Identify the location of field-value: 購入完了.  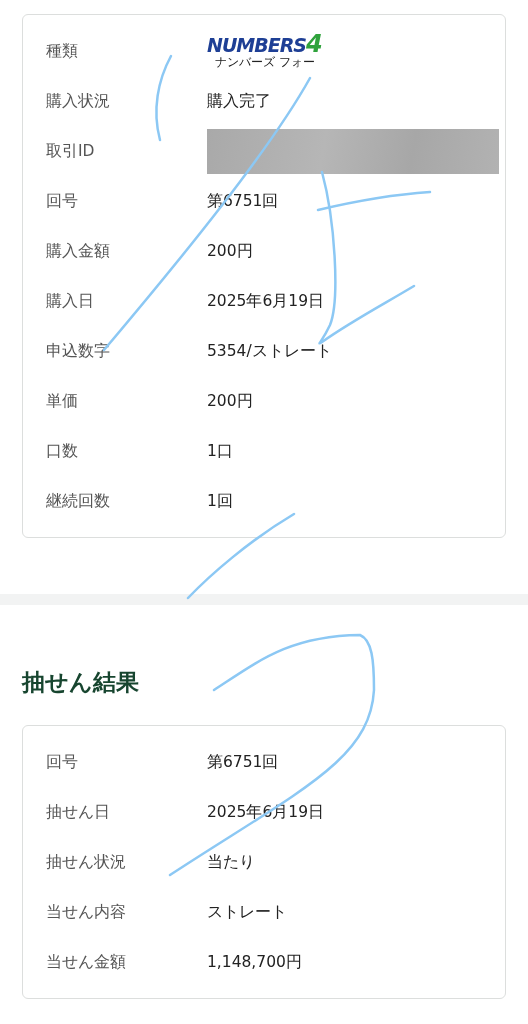
(239, 101).